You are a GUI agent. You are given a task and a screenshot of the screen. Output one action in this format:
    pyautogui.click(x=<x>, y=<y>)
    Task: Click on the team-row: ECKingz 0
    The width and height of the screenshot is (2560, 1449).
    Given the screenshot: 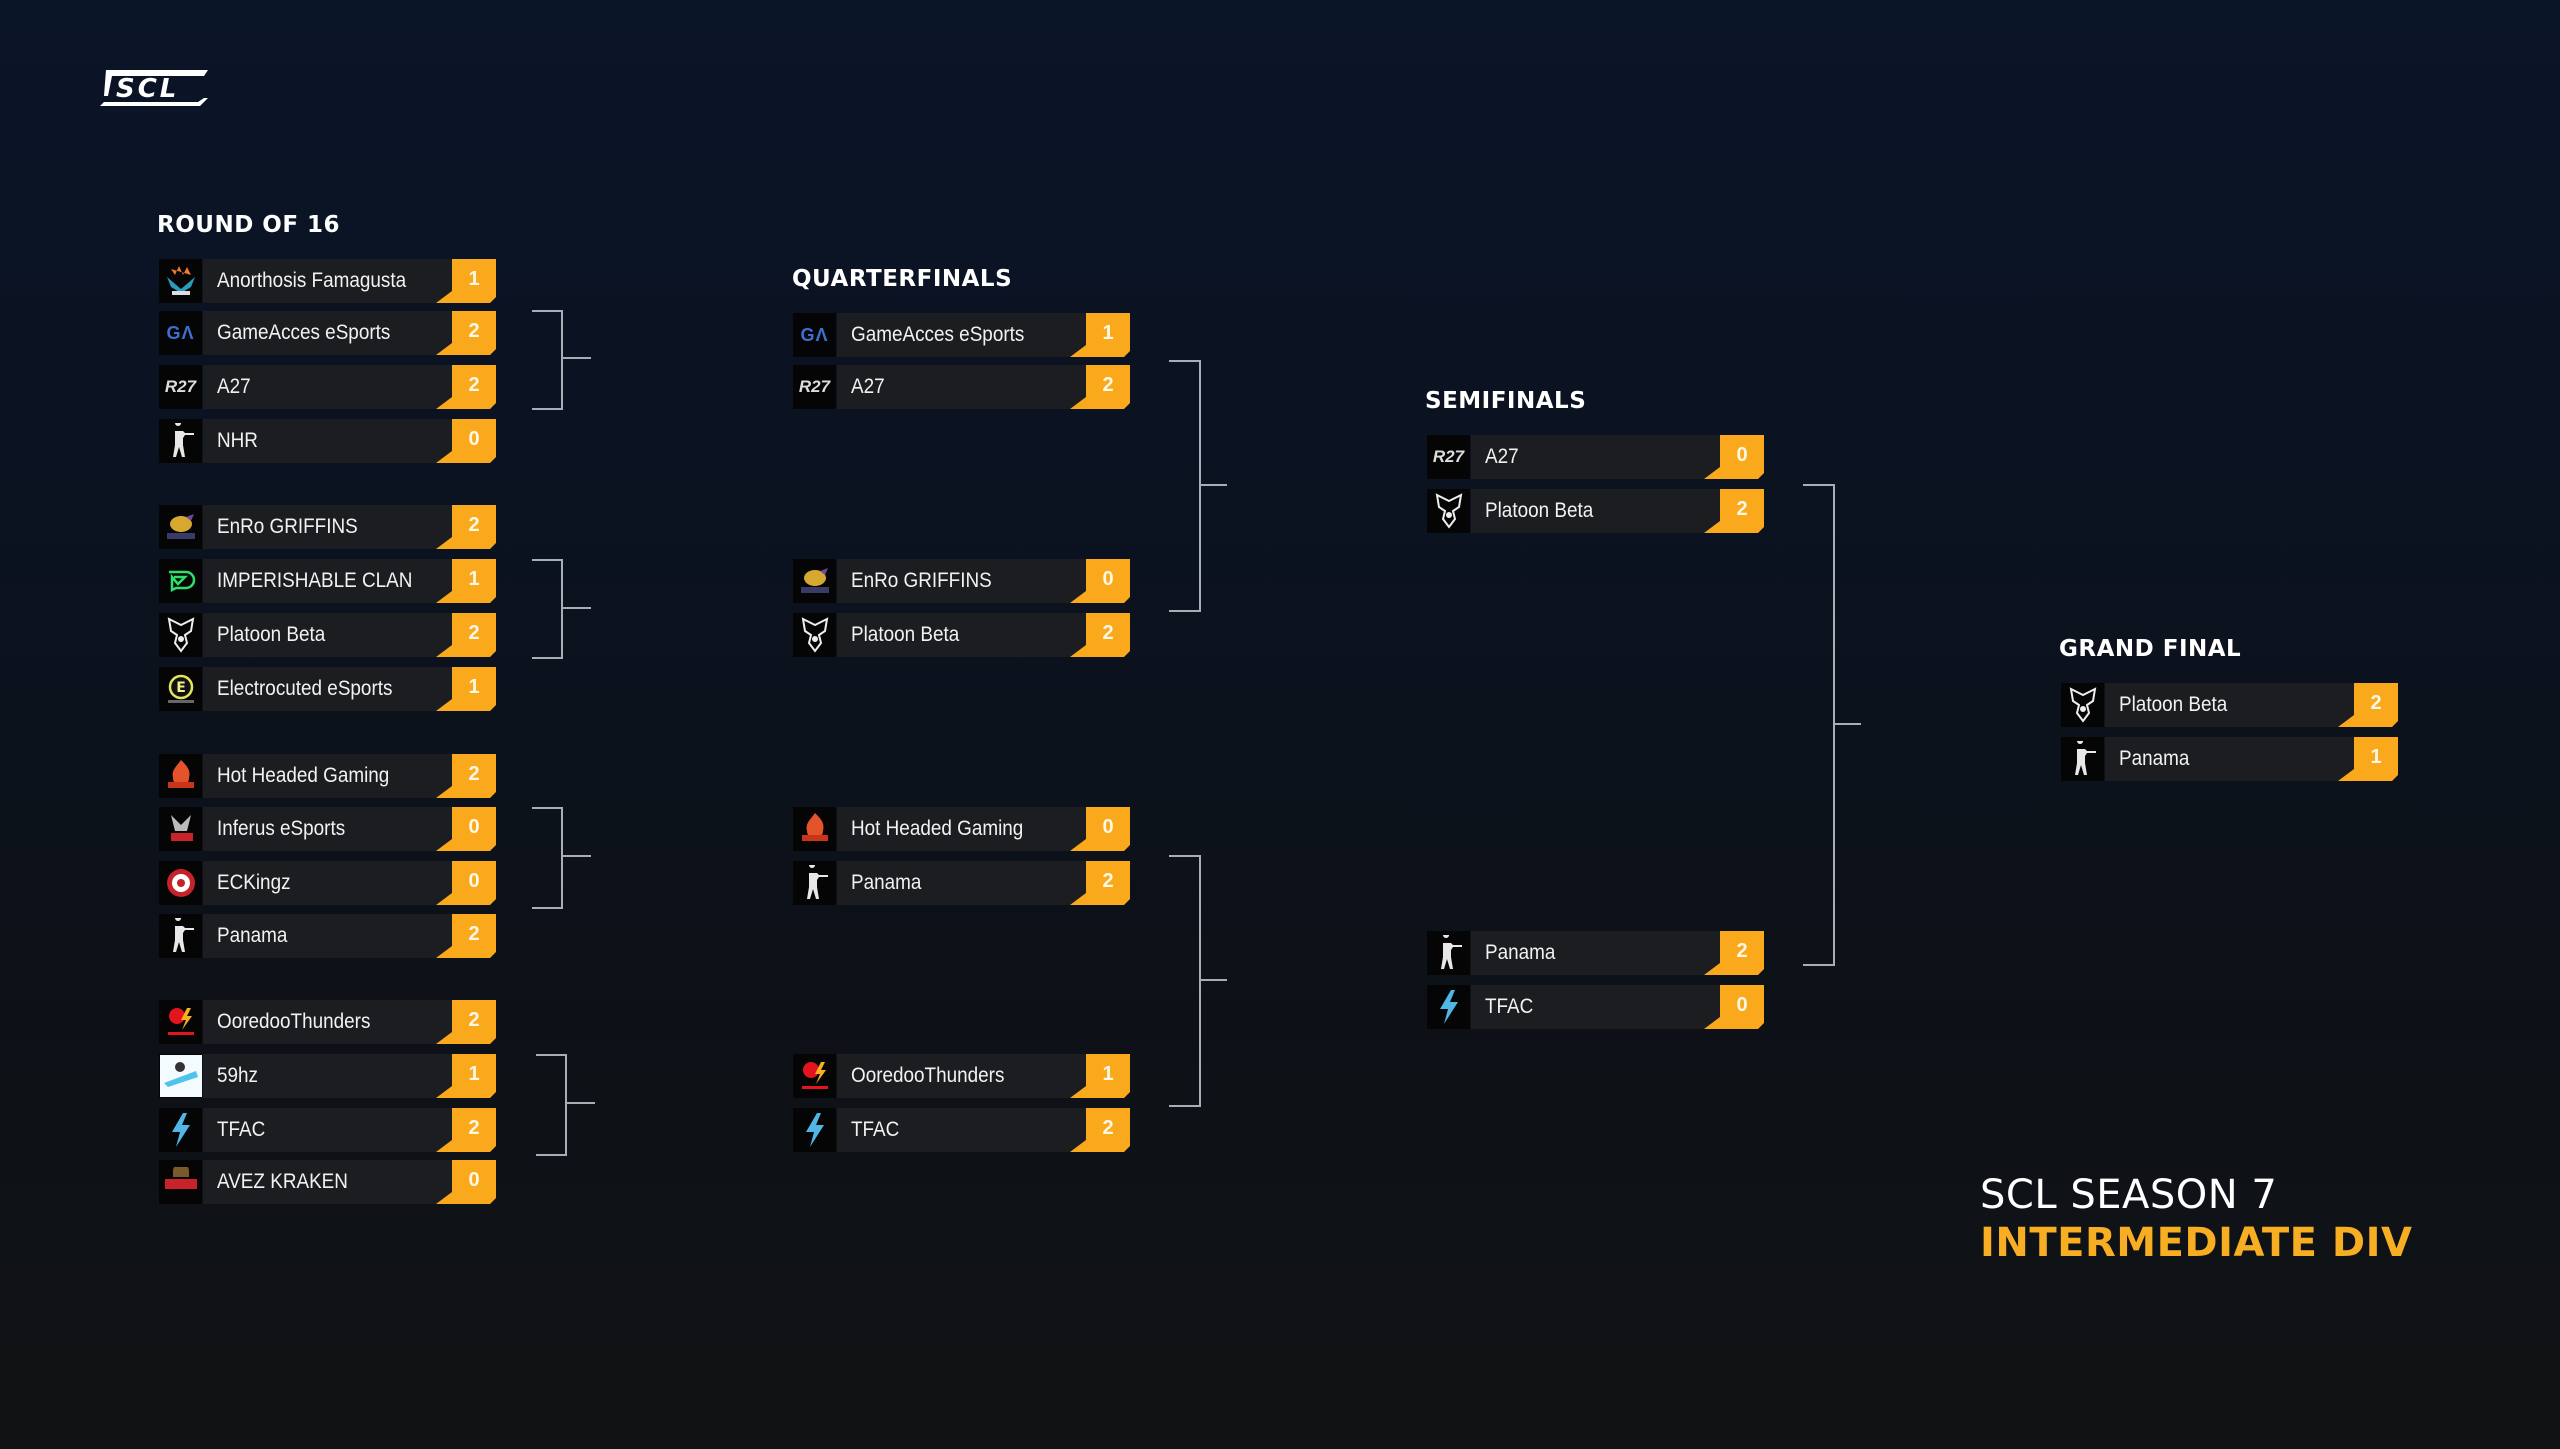 What is the action you would take?
    pyautogui.click(x=327, y=883)
    